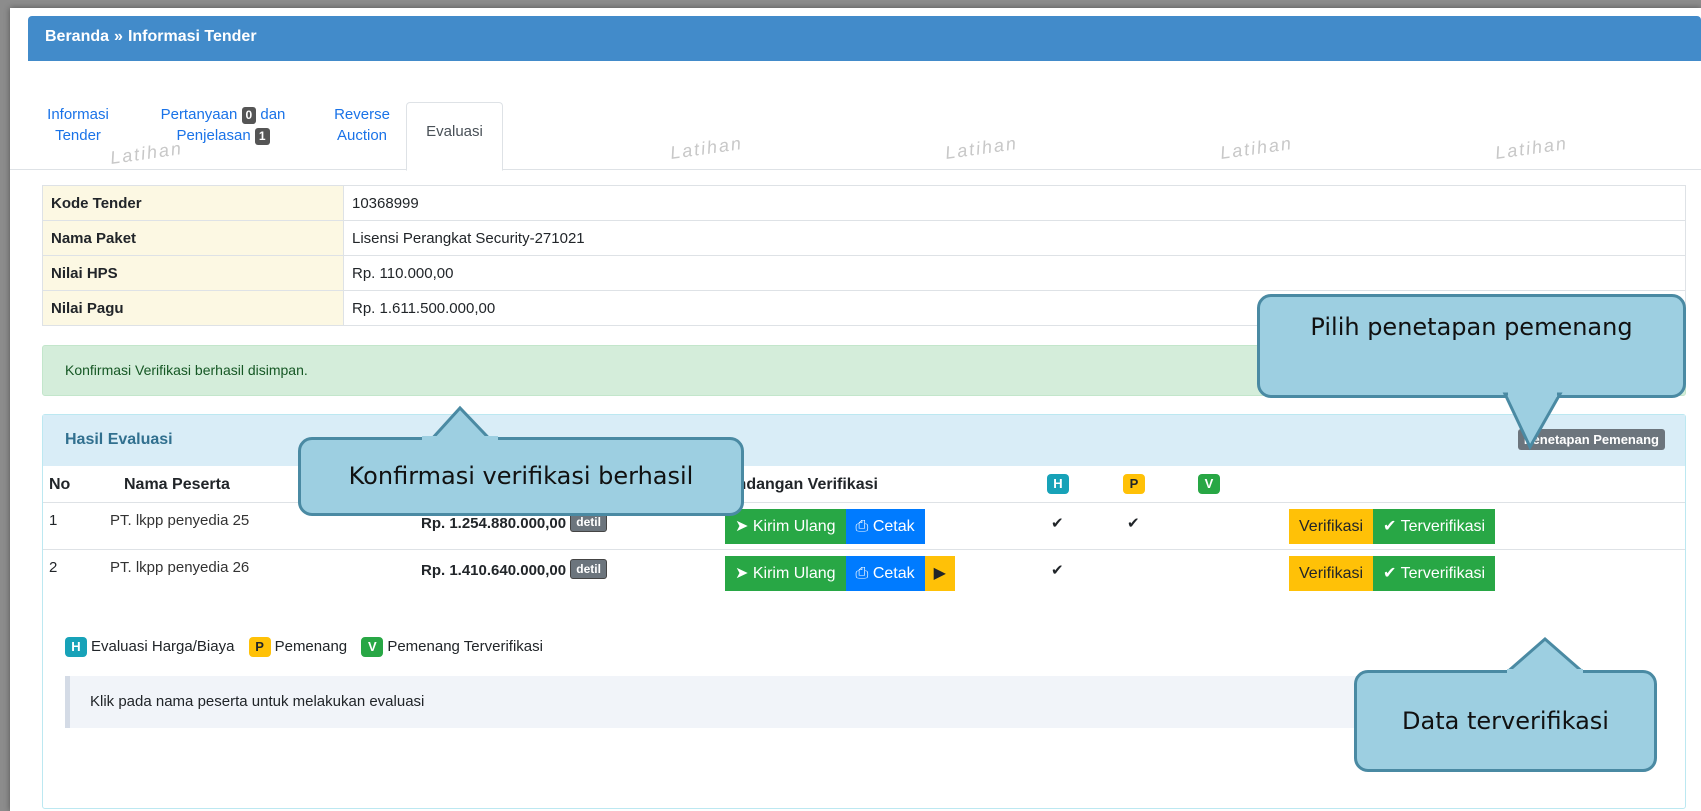 The height and width of the screenshot is (811, 1701). Describe the element at coordinates (939, 573) in the screenshot. I see `video-camera-icon: ▶` at that location.